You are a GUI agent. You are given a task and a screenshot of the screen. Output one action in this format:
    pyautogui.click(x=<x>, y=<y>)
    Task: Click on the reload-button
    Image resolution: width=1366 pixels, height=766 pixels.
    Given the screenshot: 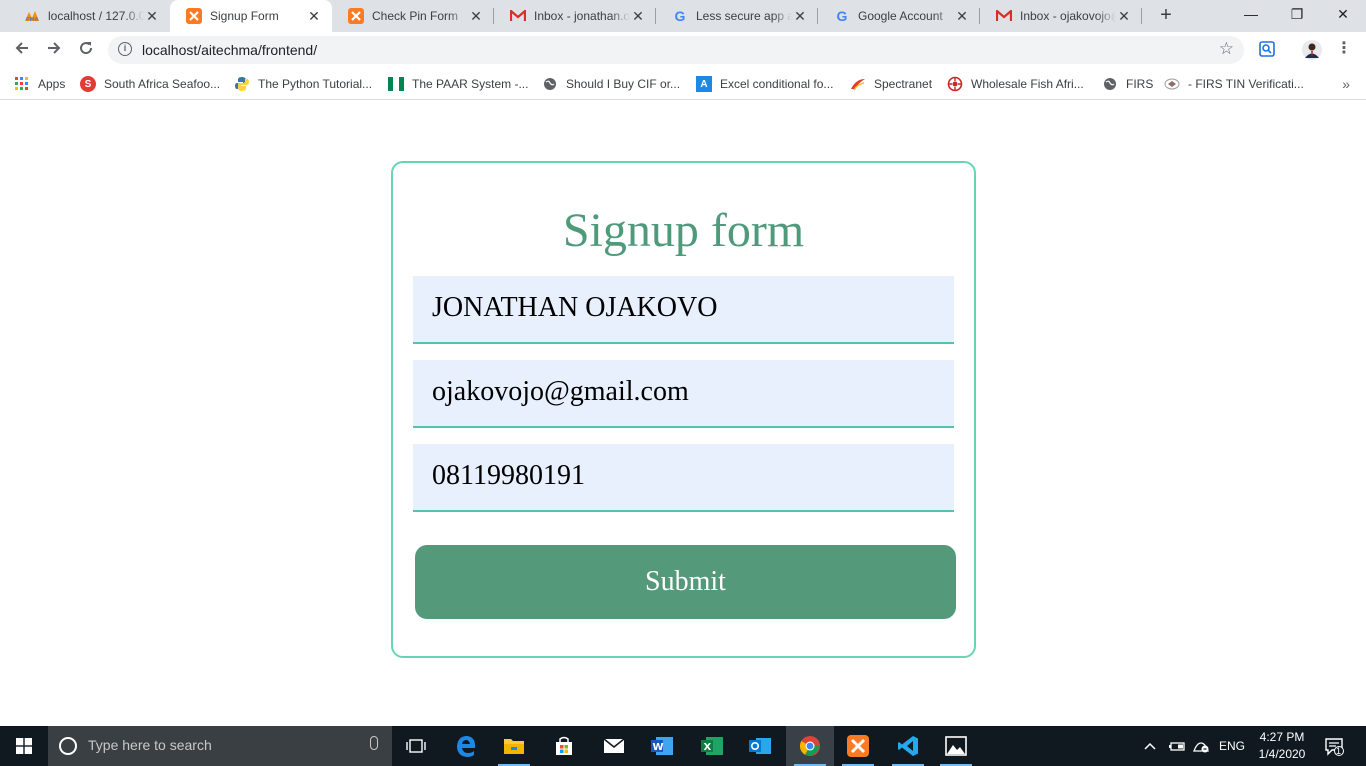 What is the action you would take?
    pyautogui.click(x=86, y=50)
    